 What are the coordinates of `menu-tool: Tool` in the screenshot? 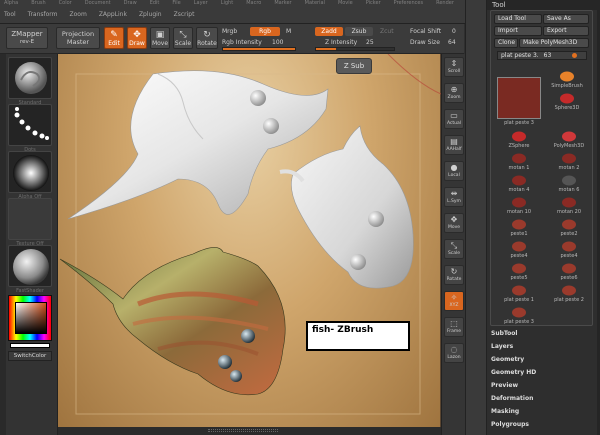 It's located at (10, 15).